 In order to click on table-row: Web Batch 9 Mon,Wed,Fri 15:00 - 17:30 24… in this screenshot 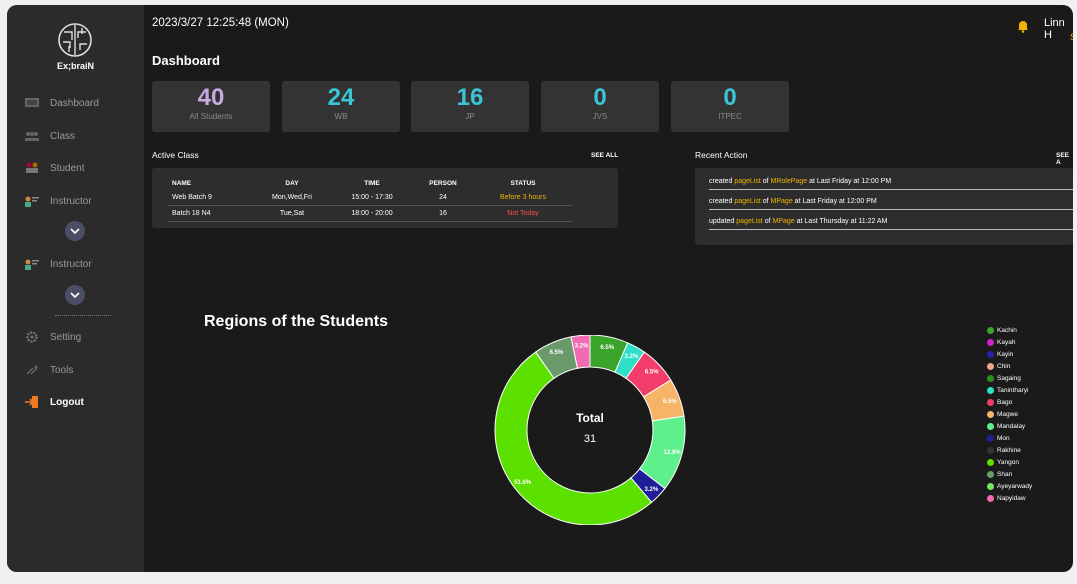, I will do `click(370, 198)`.